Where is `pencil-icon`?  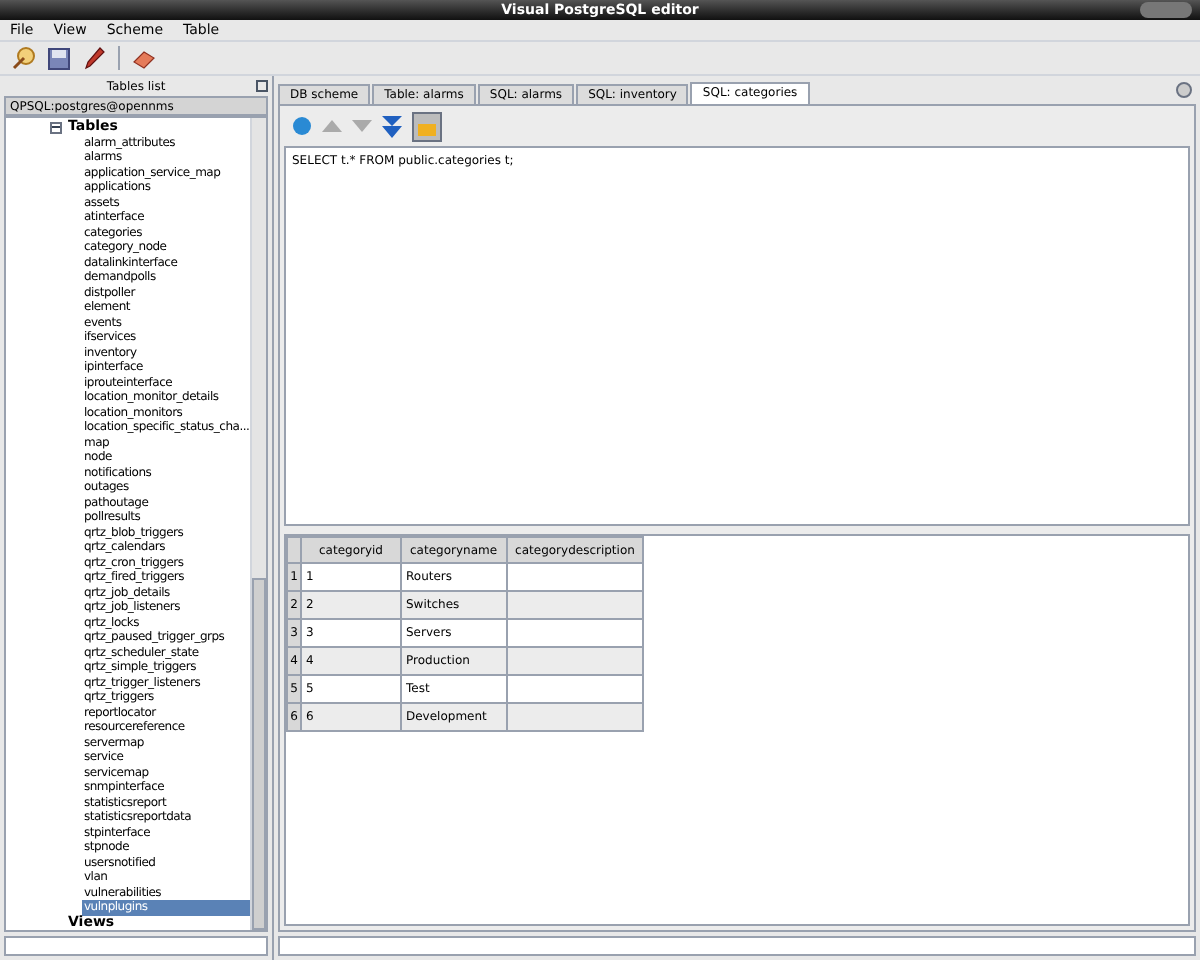
pencil-icon is located at coordinates (94, 58).